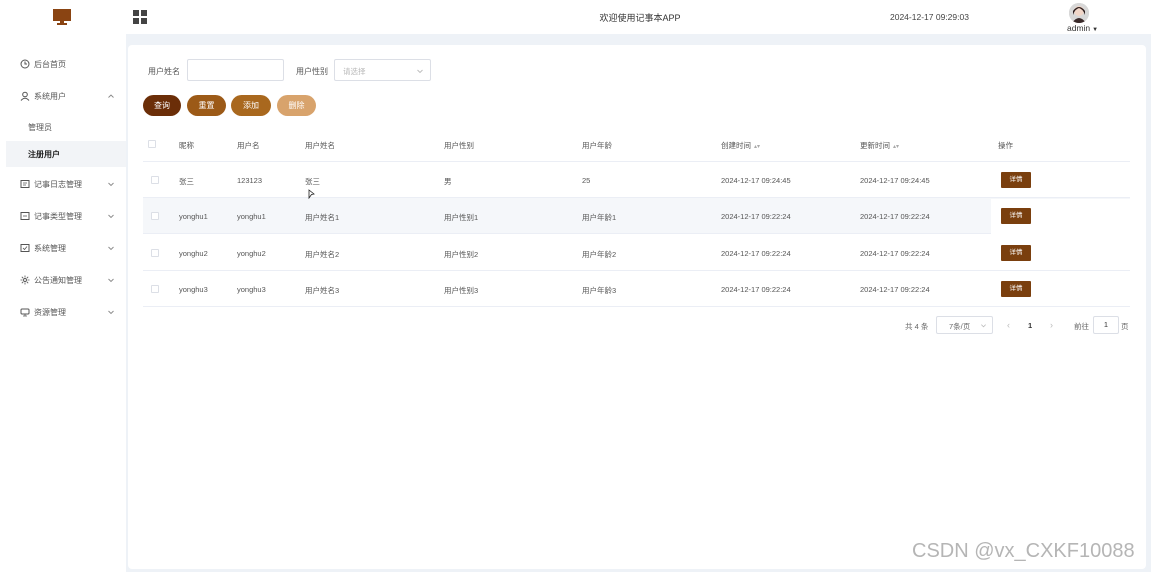  I want to click on app-title: 欢迎使用记事本APP, so click(640, 18).